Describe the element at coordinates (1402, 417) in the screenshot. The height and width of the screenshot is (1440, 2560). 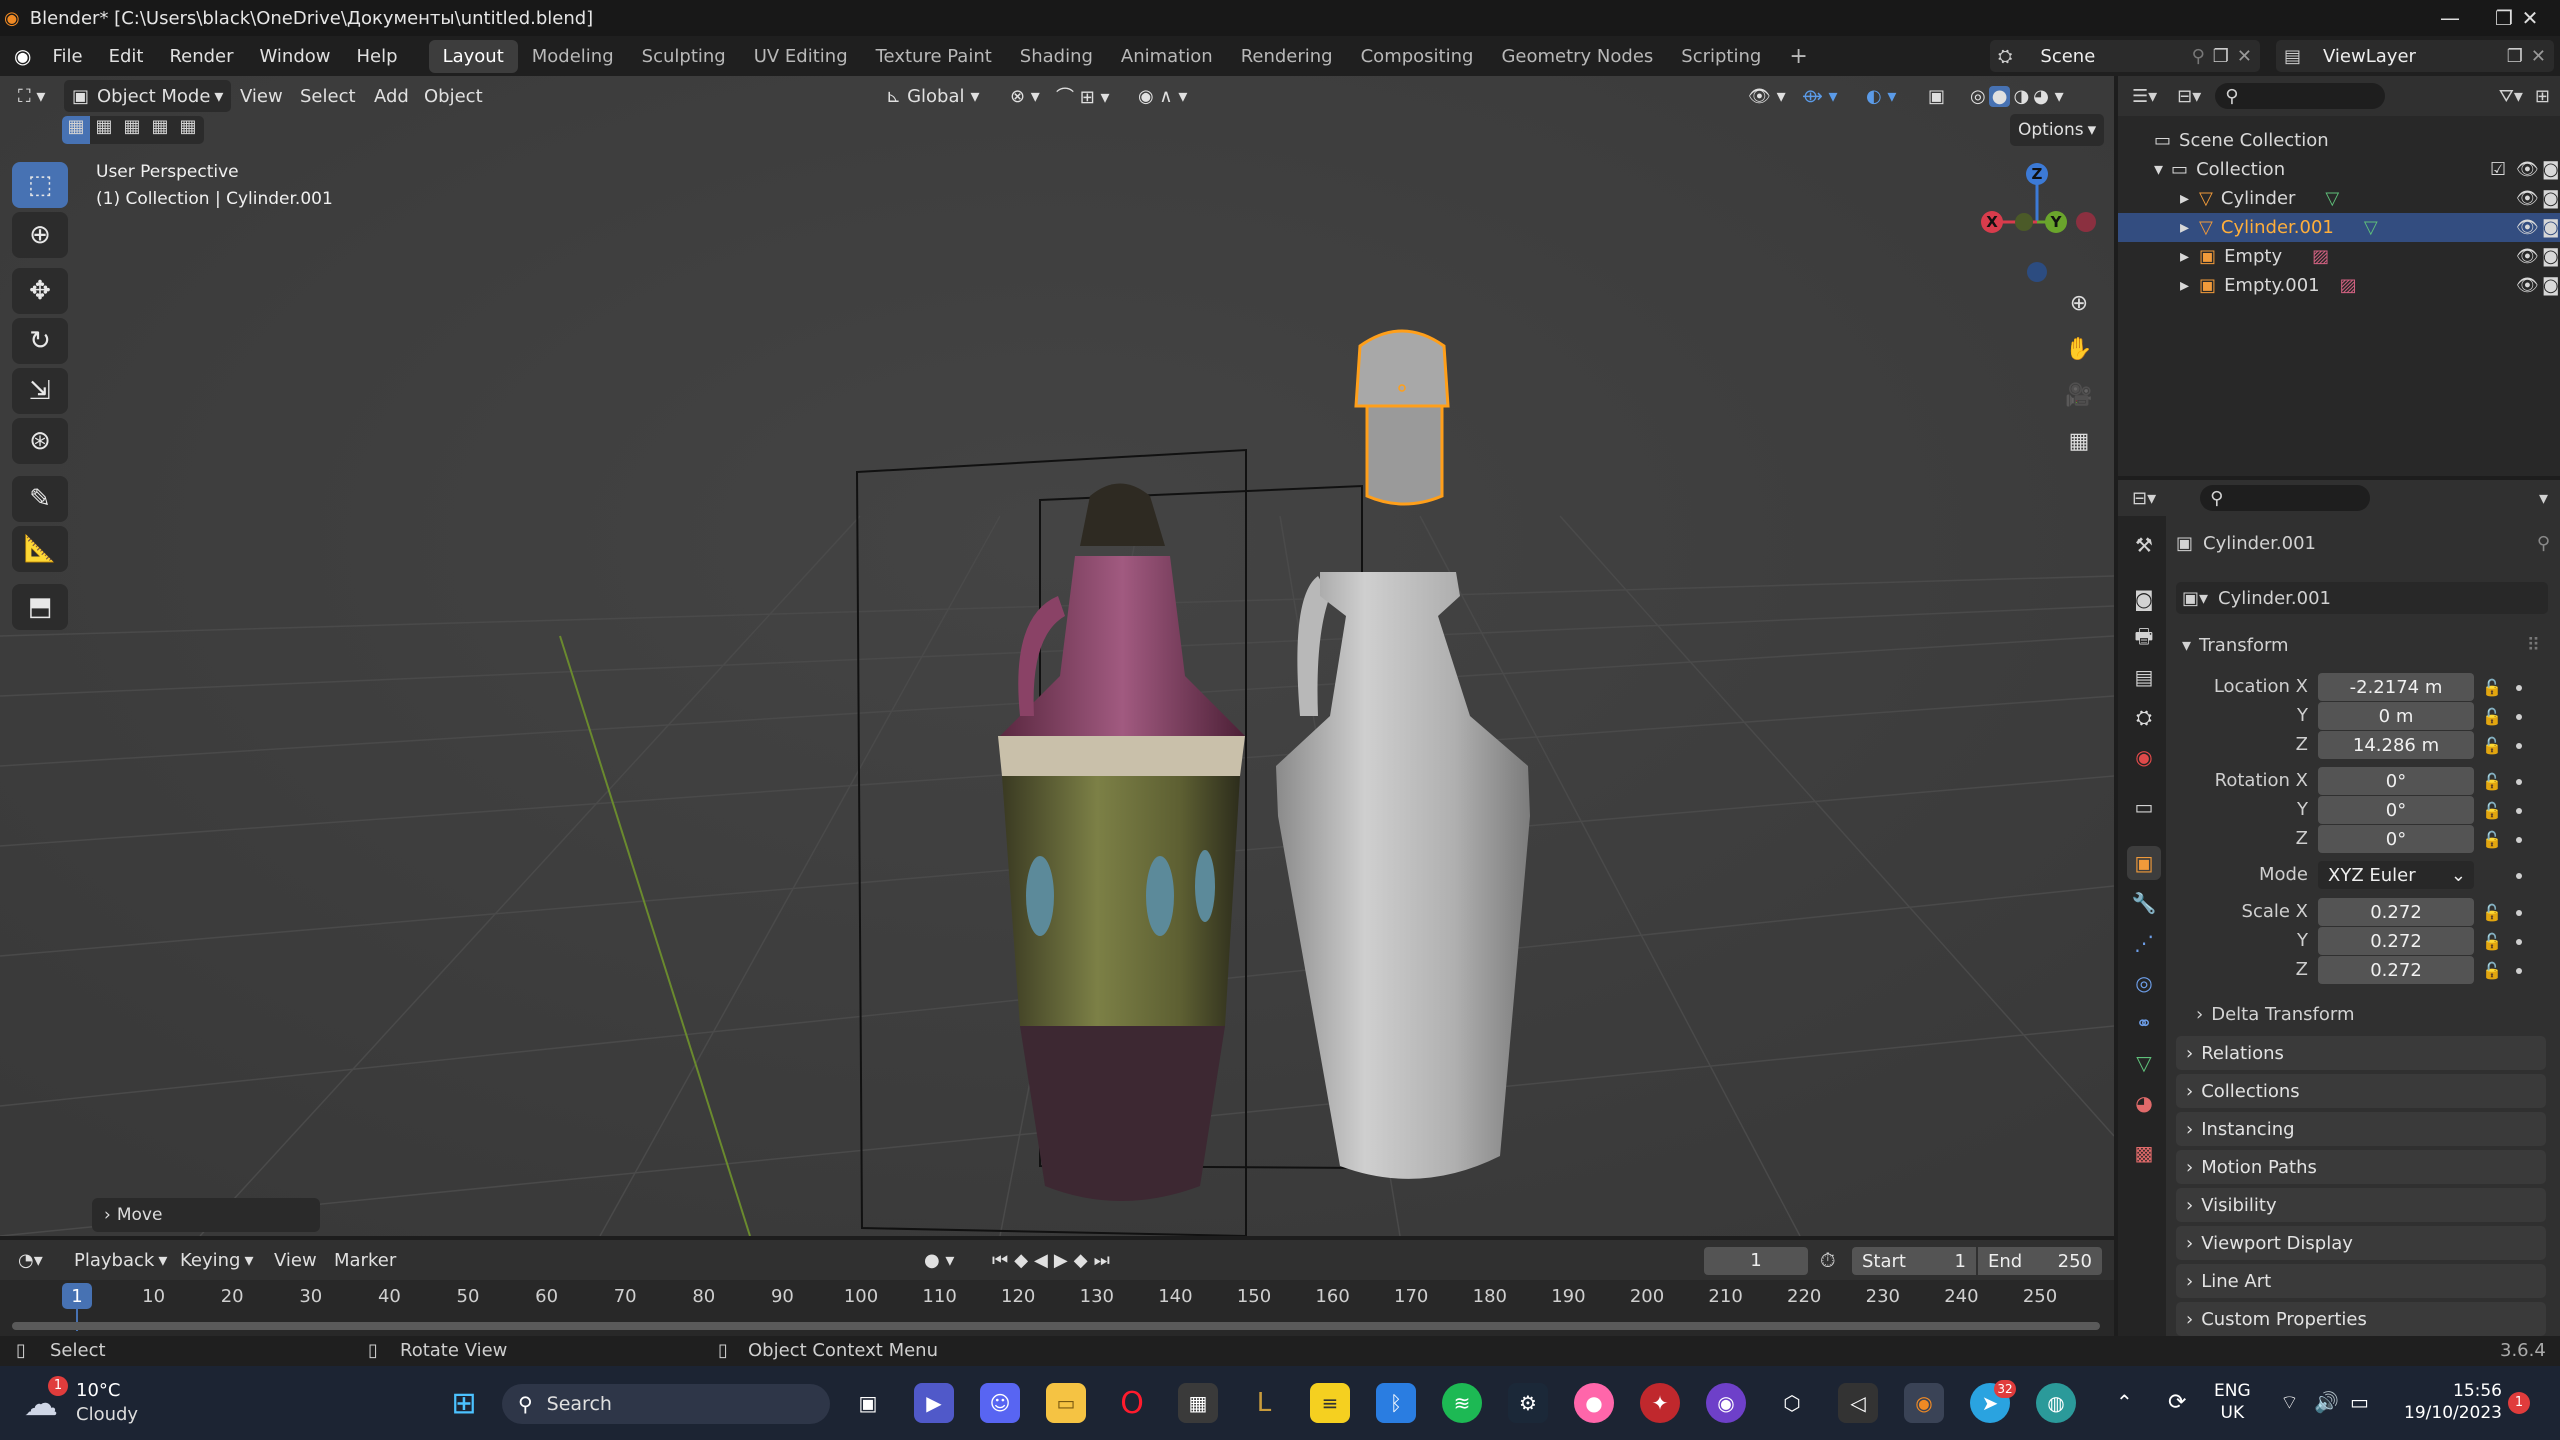
I see `selected-cylinder-object` at that location.